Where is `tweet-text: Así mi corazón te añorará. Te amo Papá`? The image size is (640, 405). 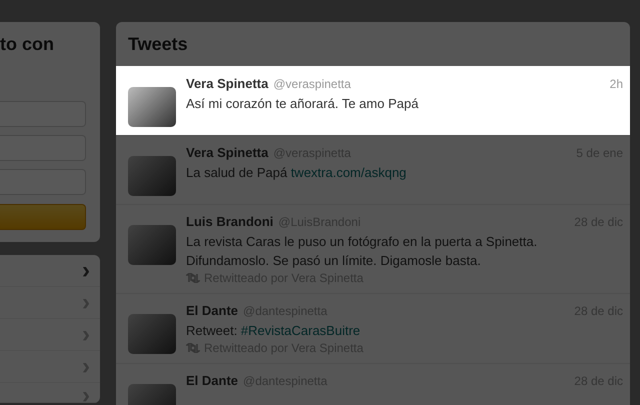 tweet-text: Así mi corazón te añorará. Te amo Papá is located at coordinates (303, 104).